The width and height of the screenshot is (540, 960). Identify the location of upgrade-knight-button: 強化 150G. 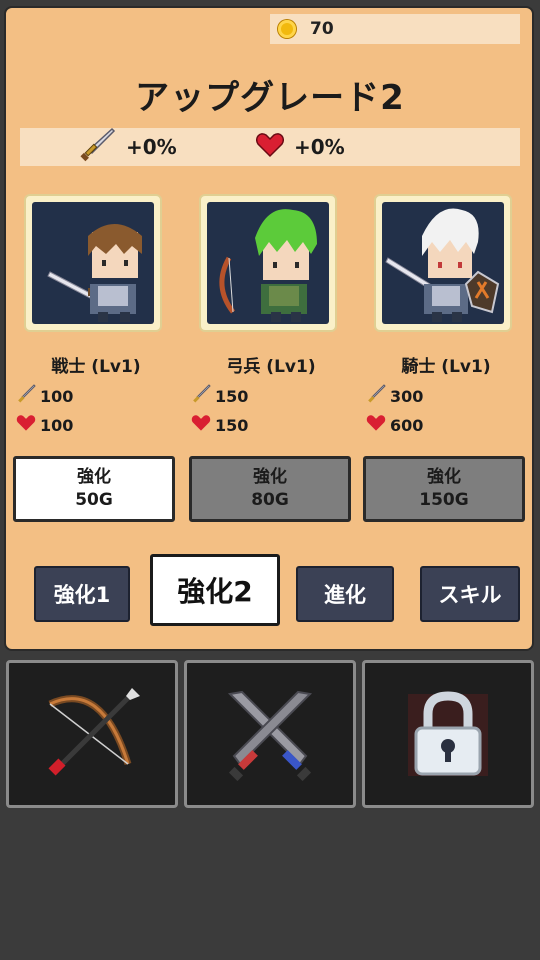
(444, 489).